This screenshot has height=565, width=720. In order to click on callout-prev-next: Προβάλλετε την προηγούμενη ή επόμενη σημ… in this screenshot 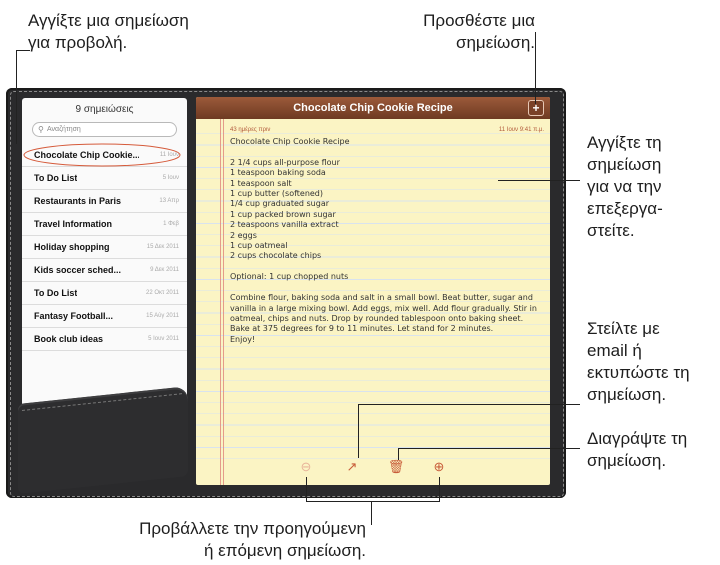, I will do `click(225, 540)`.